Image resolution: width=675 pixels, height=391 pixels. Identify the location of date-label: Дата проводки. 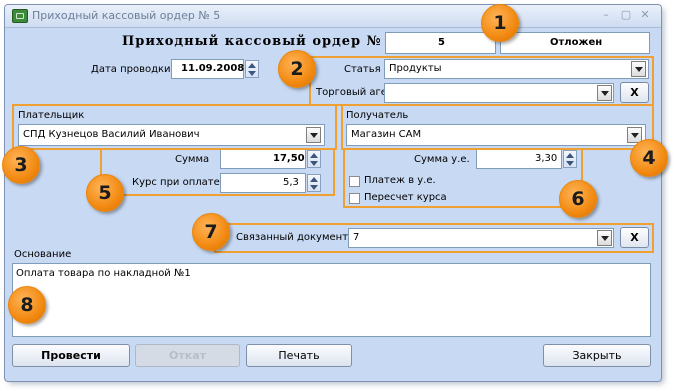
(131, 69).